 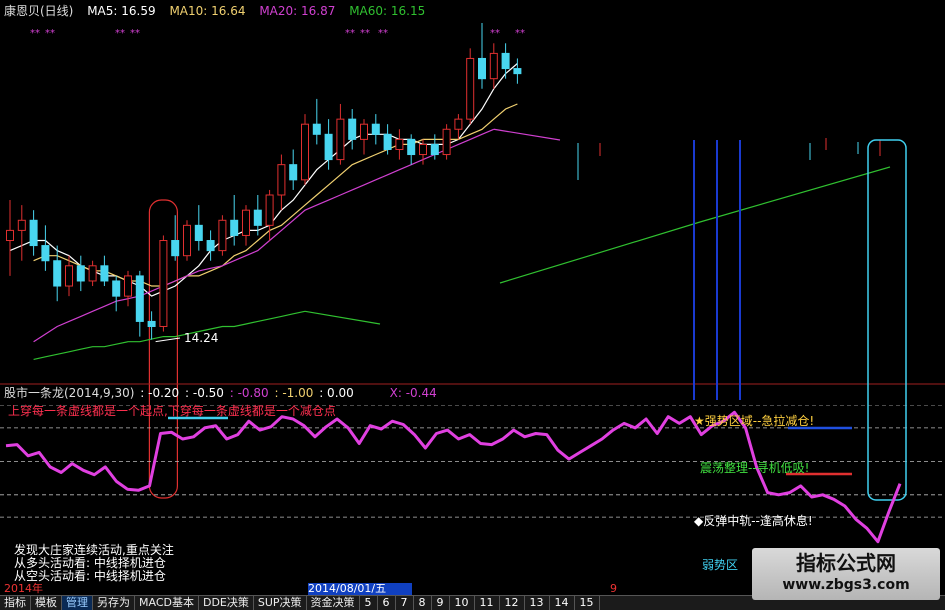 What do you see at coordinates (562, 603) in the screenshot?
I see `tab-17: 14` at bounding box center [562, 603].